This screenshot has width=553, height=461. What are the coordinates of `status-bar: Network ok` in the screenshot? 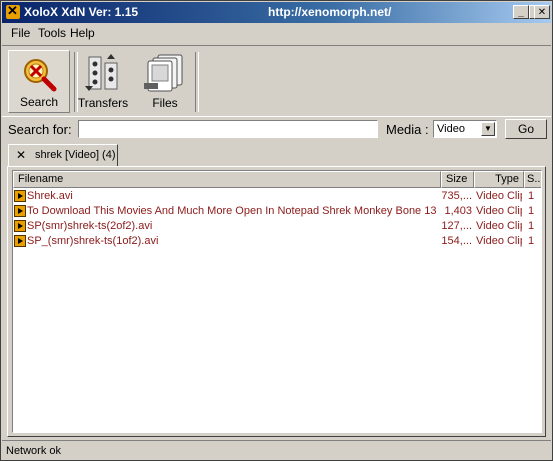 It's located at (276, 450).